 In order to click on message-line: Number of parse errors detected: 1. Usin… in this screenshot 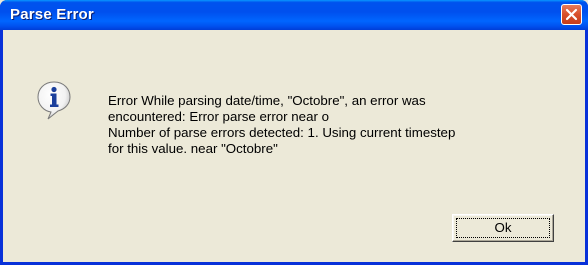, I will do `click(282, 132)`.